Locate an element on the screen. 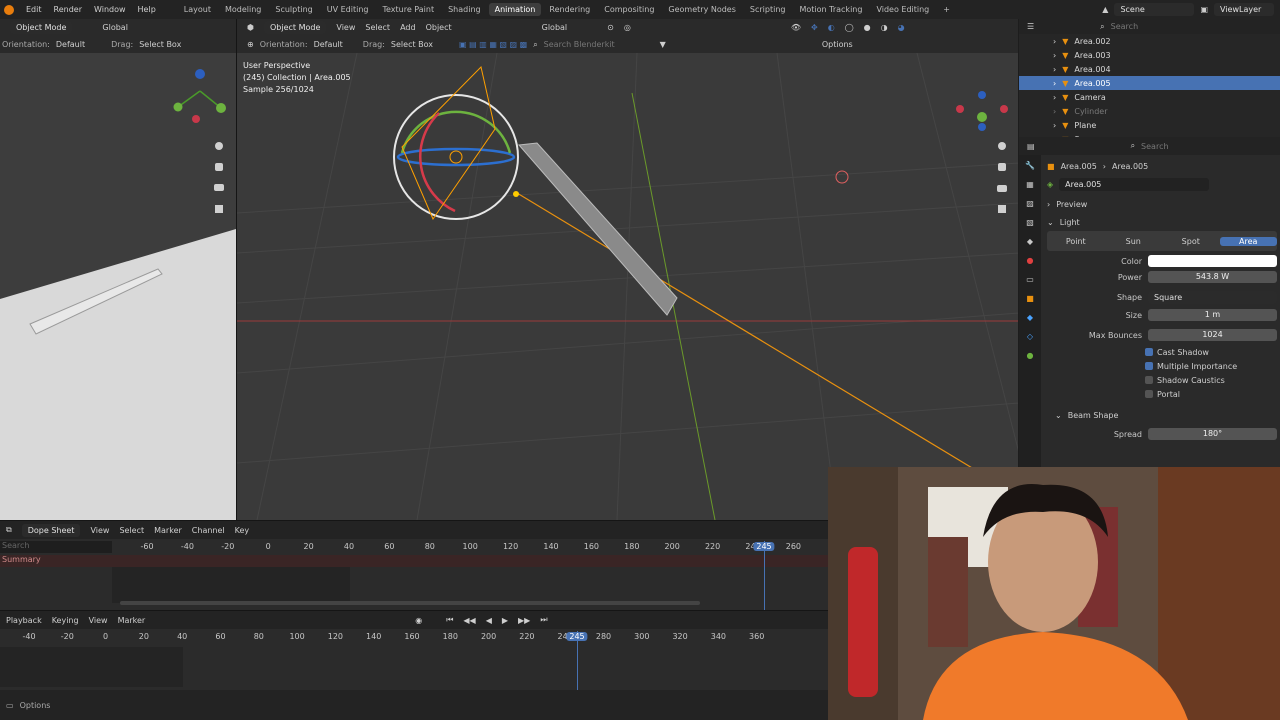 This screenshot has height=720, width=1280. shading-material-icon: ◑ is located at coordinates (884, 27).